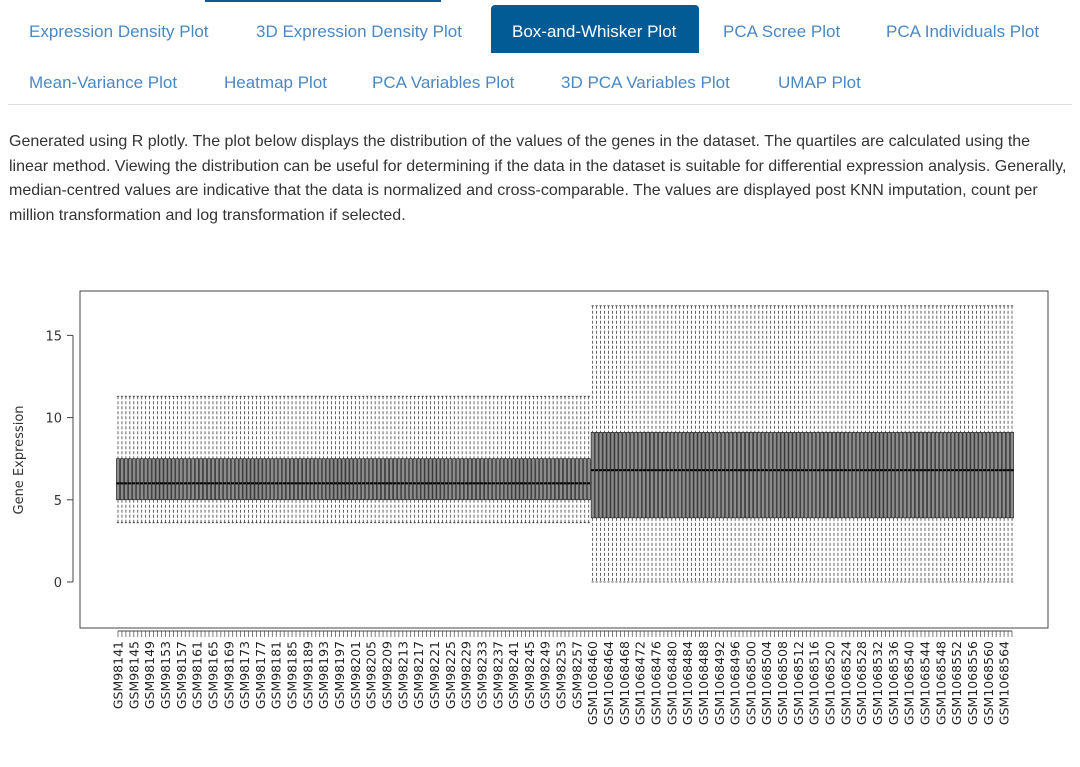 This screenshot has height=767, width=1080. What do you see at coordinates (557, 459) in the screenshot?
I see `box-GSM98252` at bounding box center [557, 459].